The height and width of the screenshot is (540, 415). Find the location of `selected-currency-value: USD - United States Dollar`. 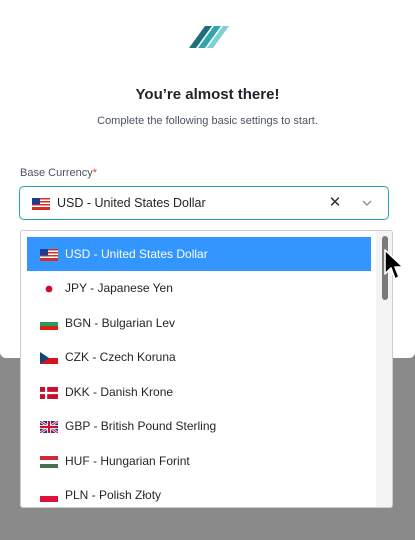

selected-currency-value: USD - United States Dollar is located at coordinates (131, 203).